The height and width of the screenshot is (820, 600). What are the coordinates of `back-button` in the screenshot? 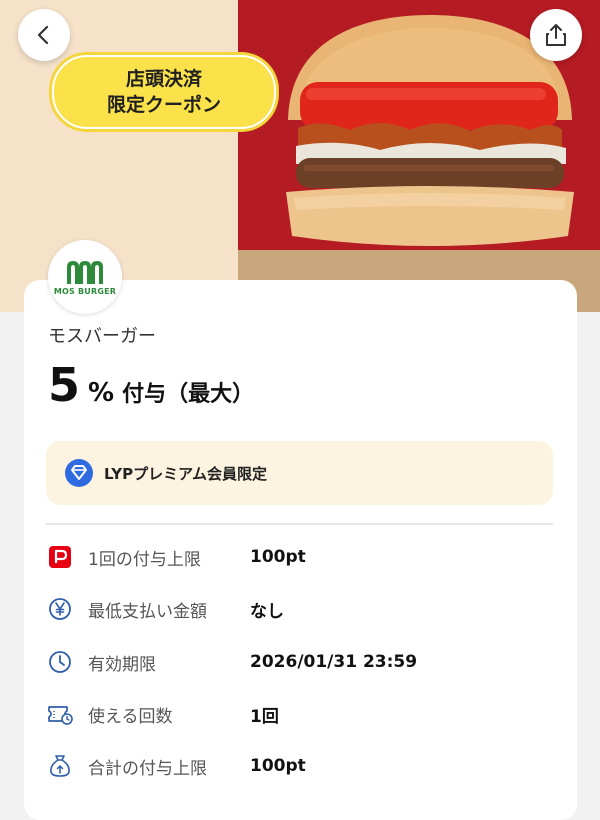 It's located at (44, 35).